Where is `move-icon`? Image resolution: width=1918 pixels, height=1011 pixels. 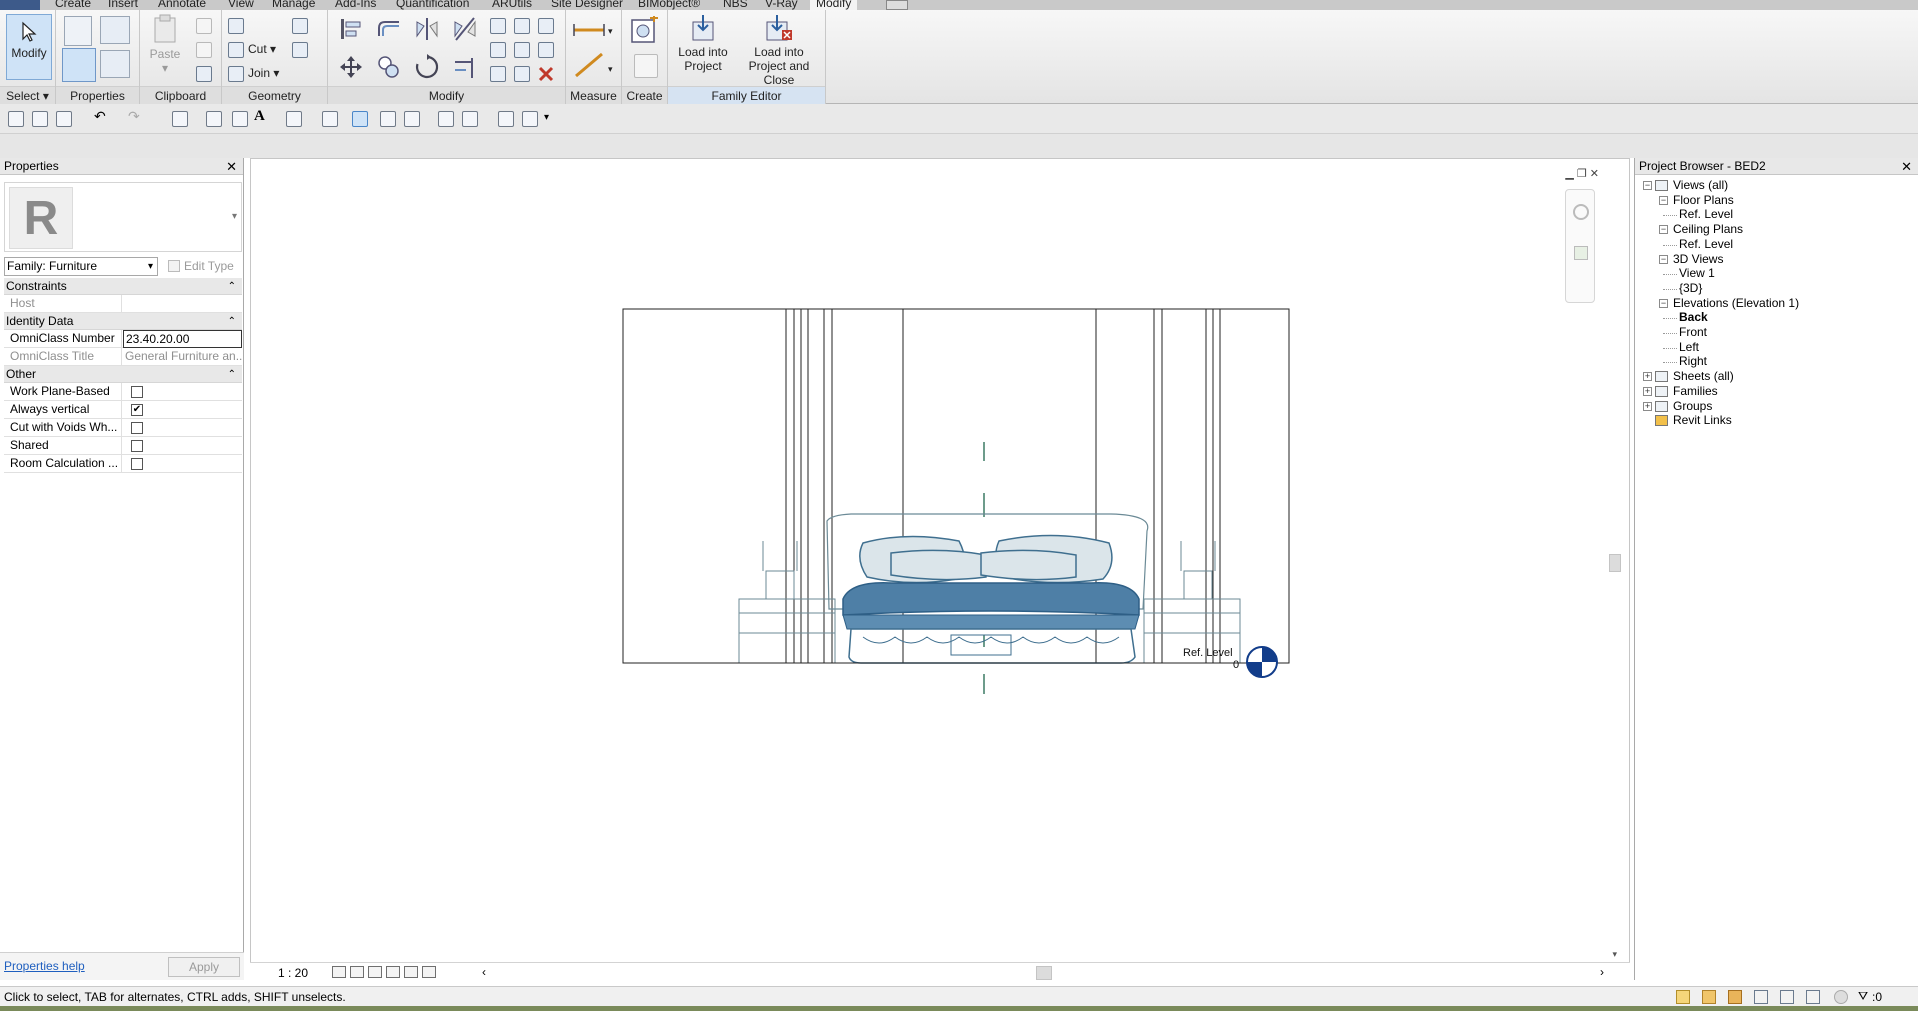 move-icon is located at coordinates (351, 67).